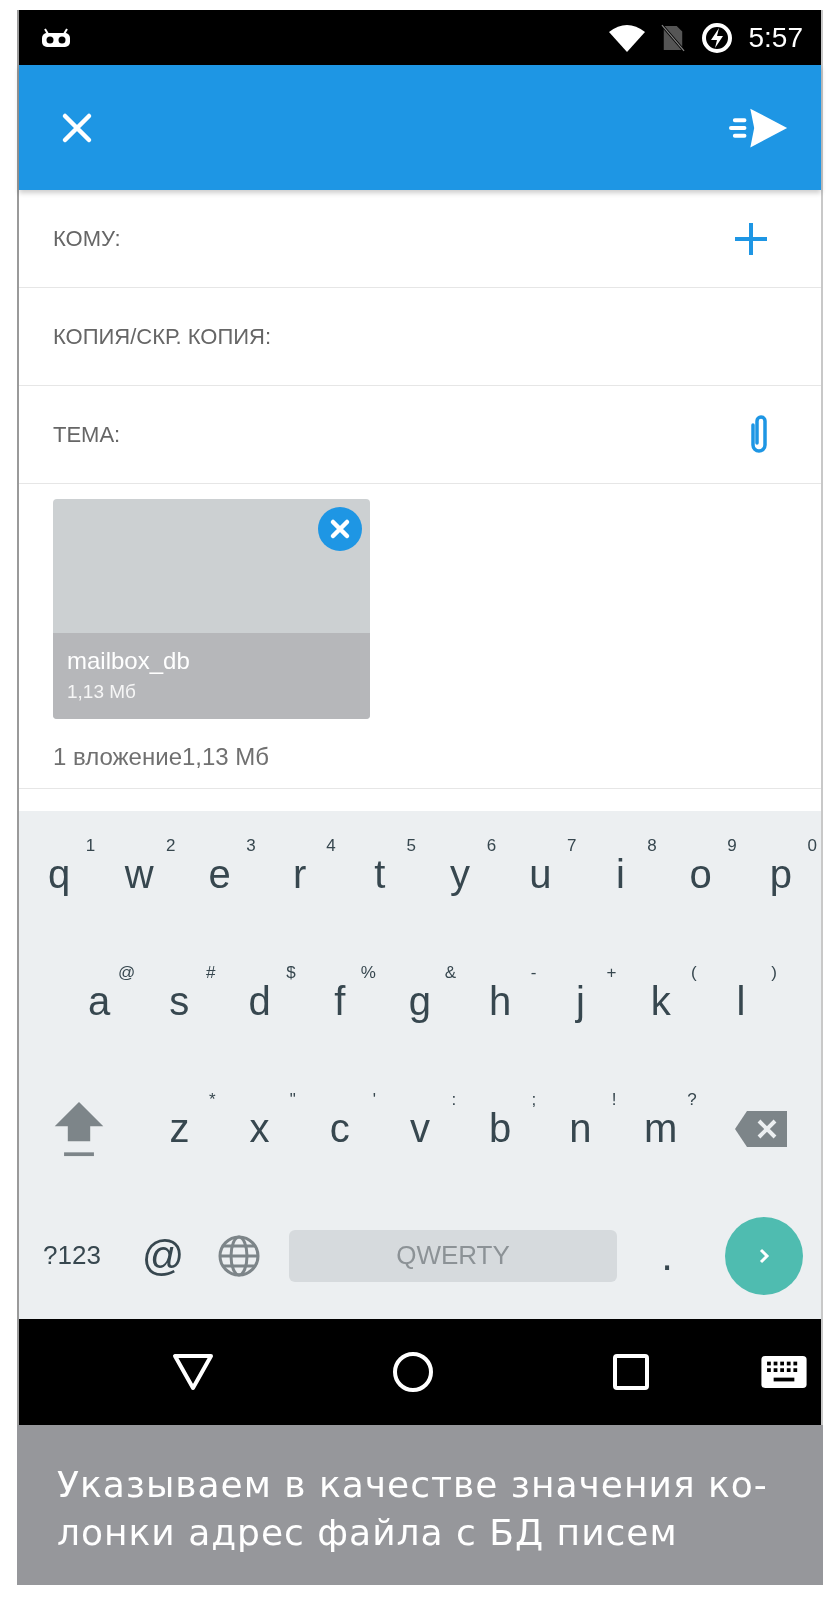  Describe the element at coordinates (716, 37) in the screenshot. I see `battery-saver-icon` at that location.